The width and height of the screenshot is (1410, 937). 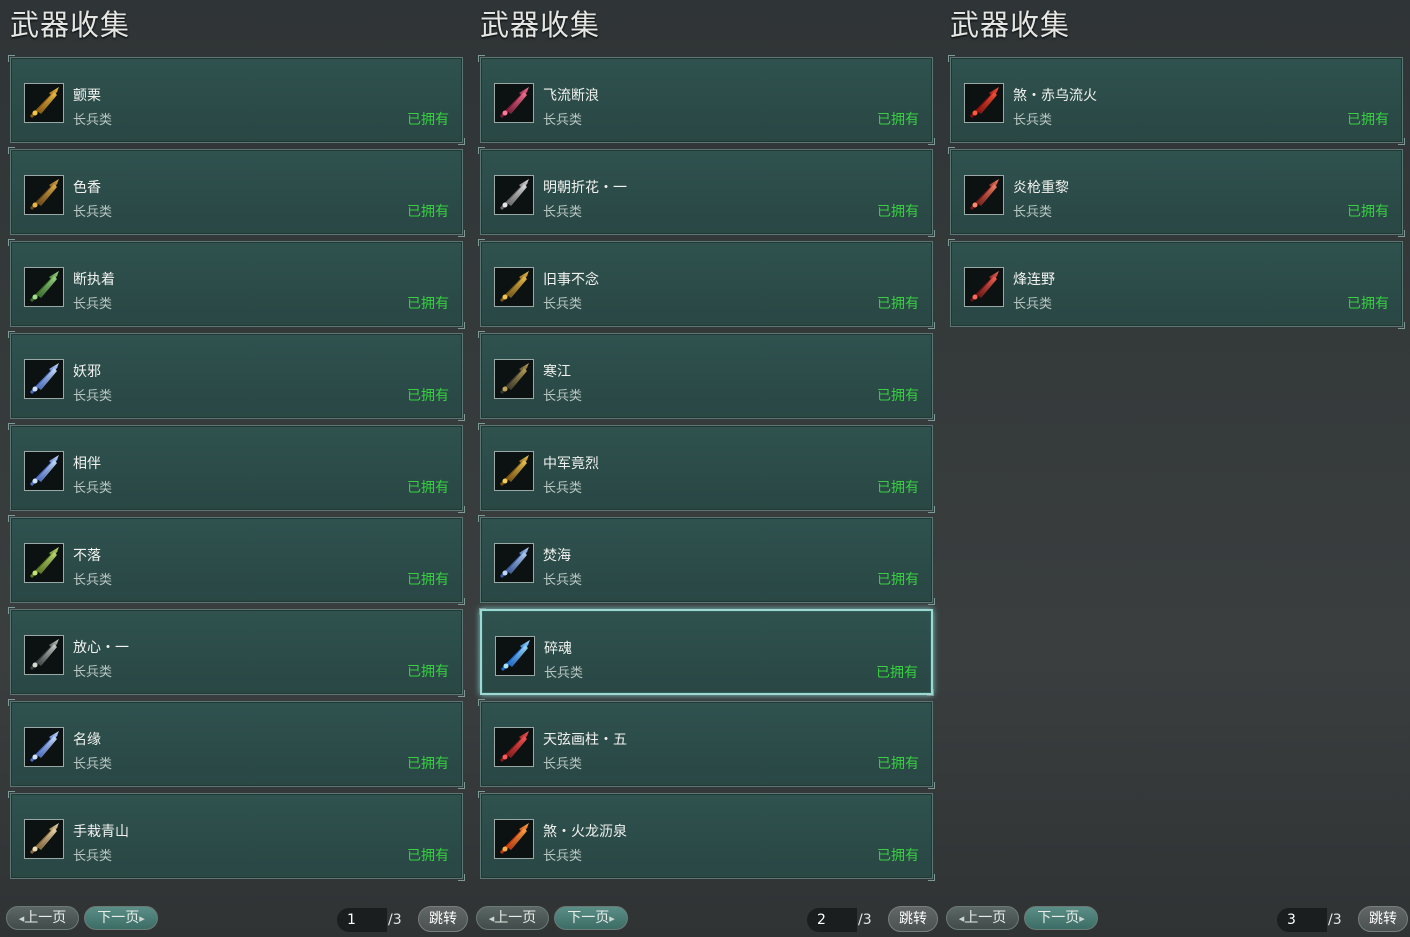 I want to click on blue-energy-blade-icon, so click(x=515, y=656).